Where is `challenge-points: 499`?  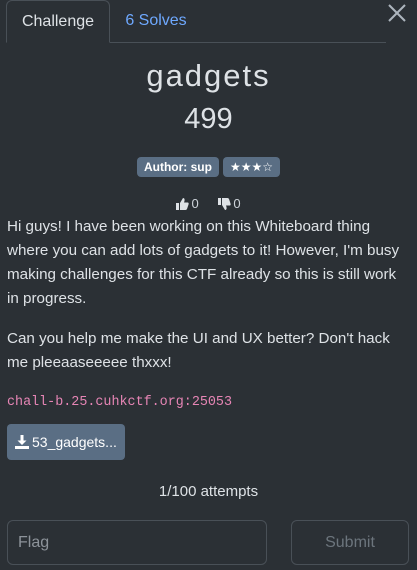 challenge-points: 499 is located at coordinates (208, 119).